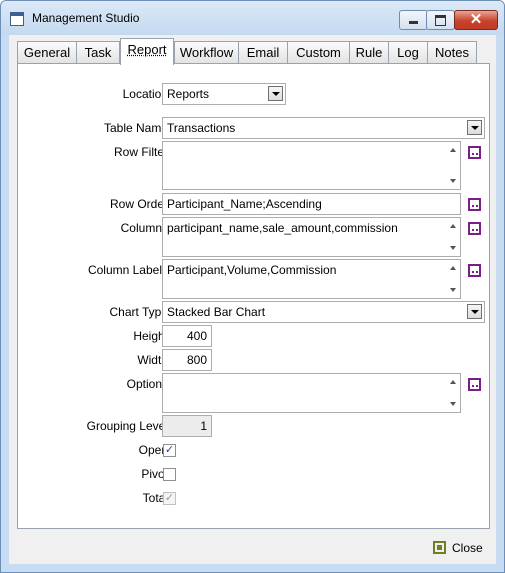  I want to click on row-filter-input, so click(311, 165).